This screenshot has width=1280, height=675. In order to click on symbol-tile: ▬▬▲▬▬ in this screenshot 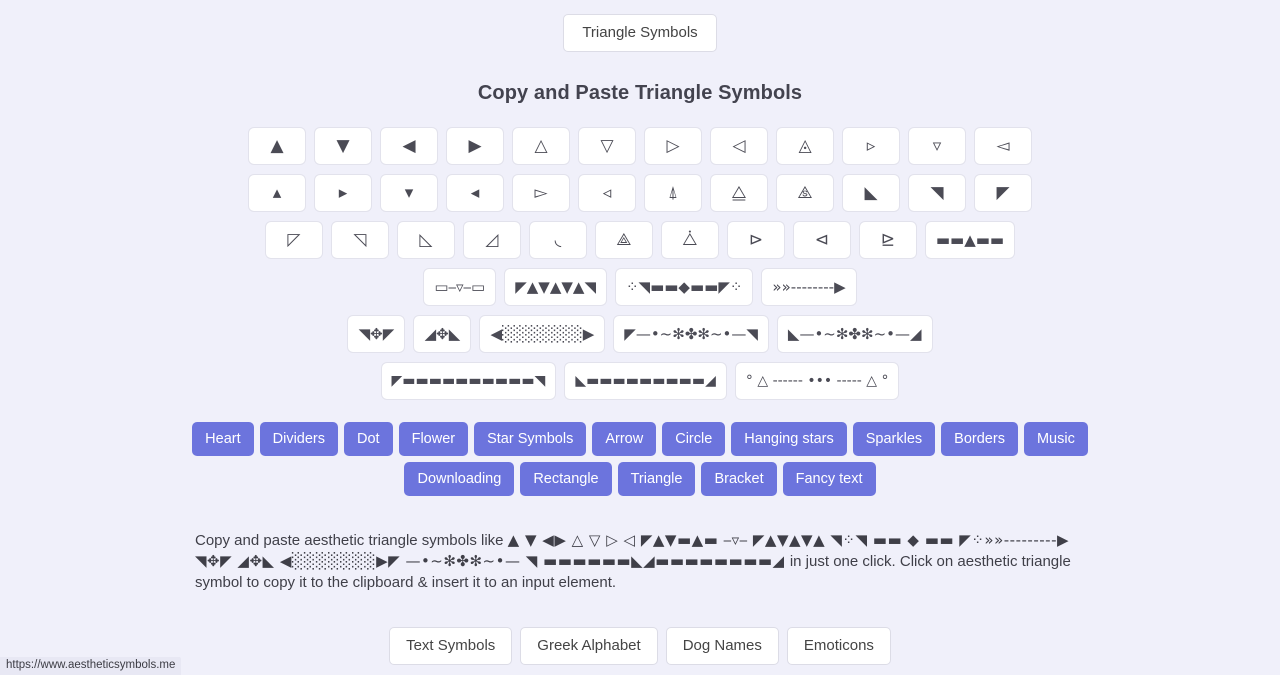, I will do `click(970, 240)`.